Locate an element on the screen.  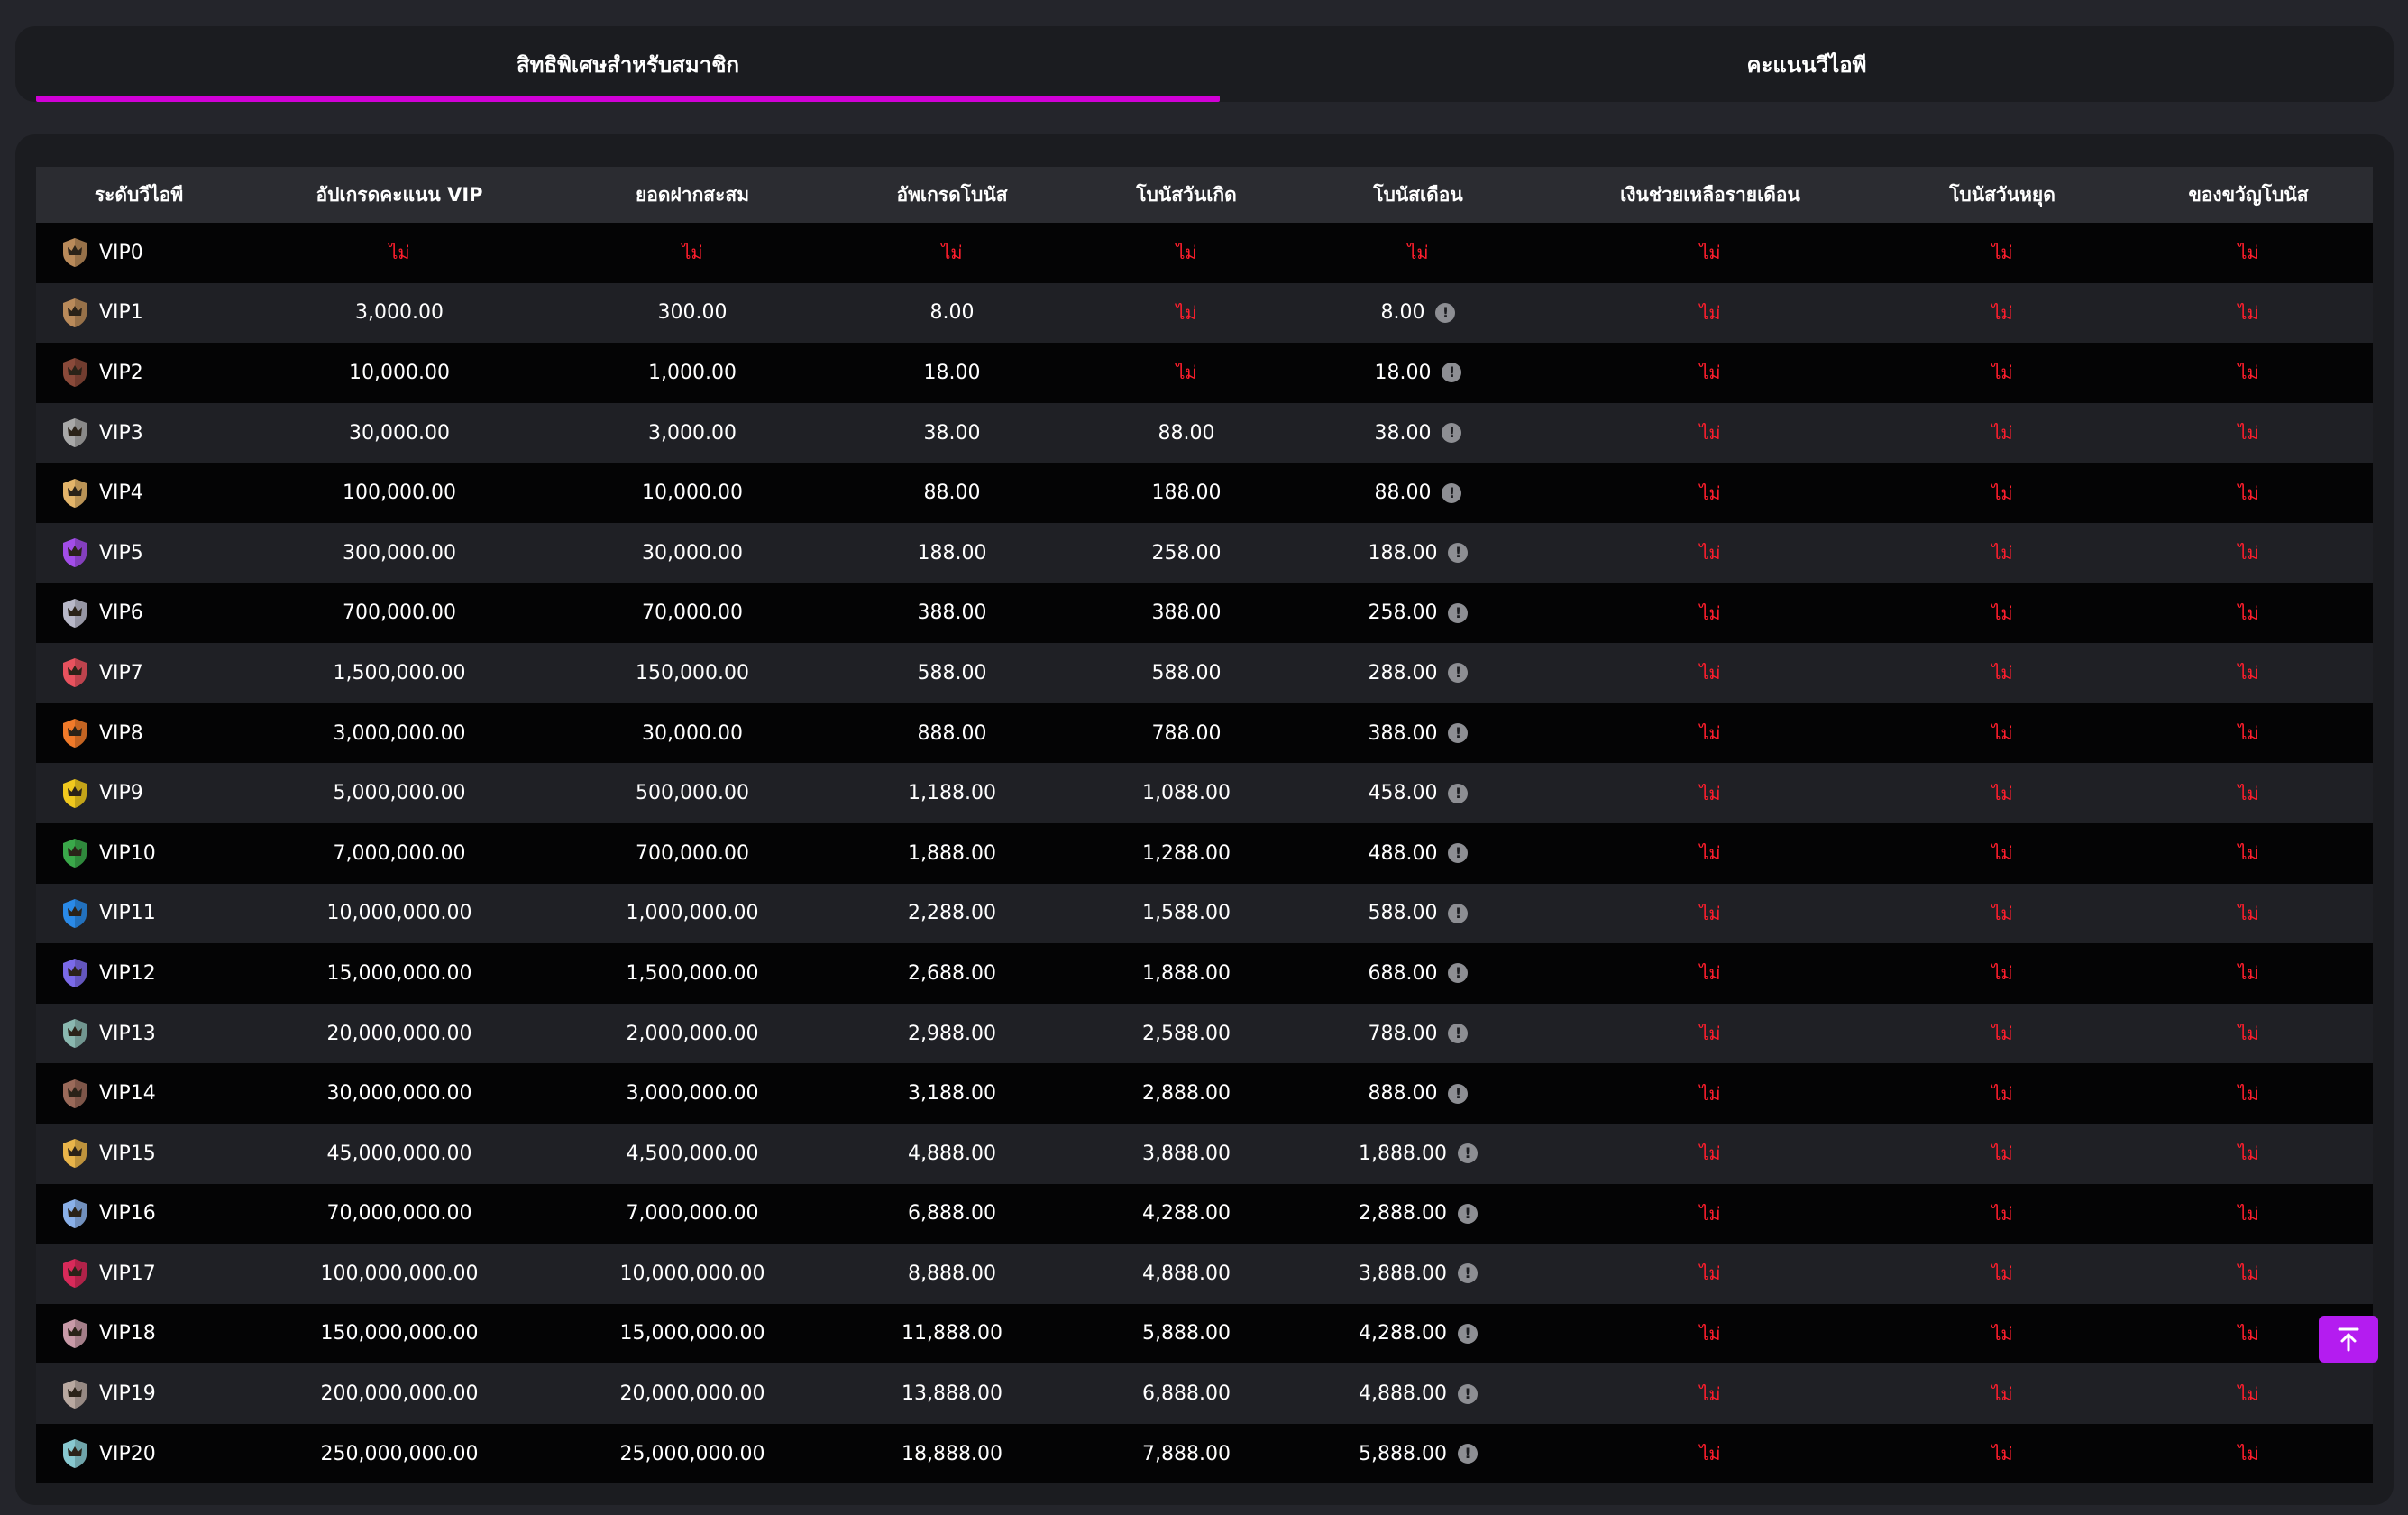
cell-birthday-bonus-value: 88.00 is located at coordinates (1186, 433).